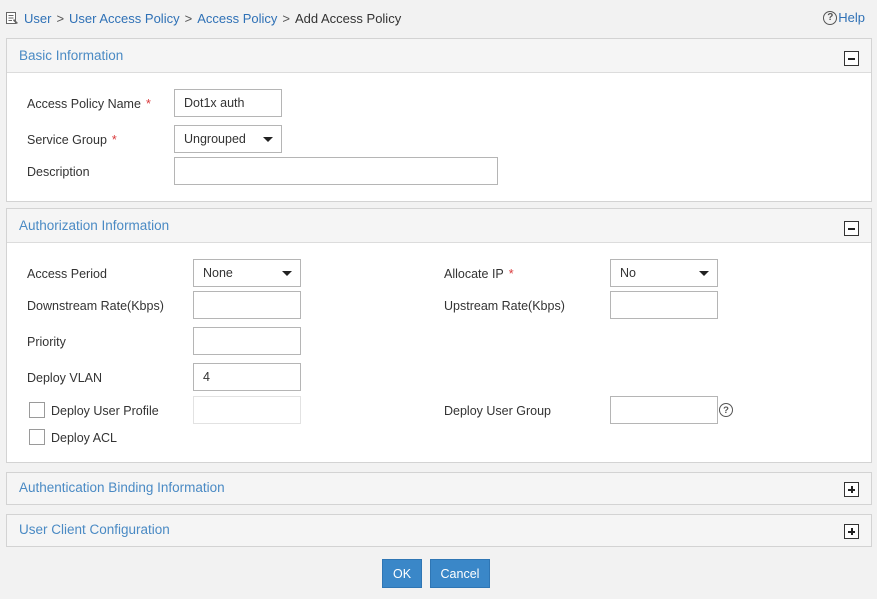 Image resolution: width=877 pixels, height=599 pixels. Describe the element at coordinates (479, 274) in the screenshot. I see `allocate-ip-label: Allocate IP *` at that location.